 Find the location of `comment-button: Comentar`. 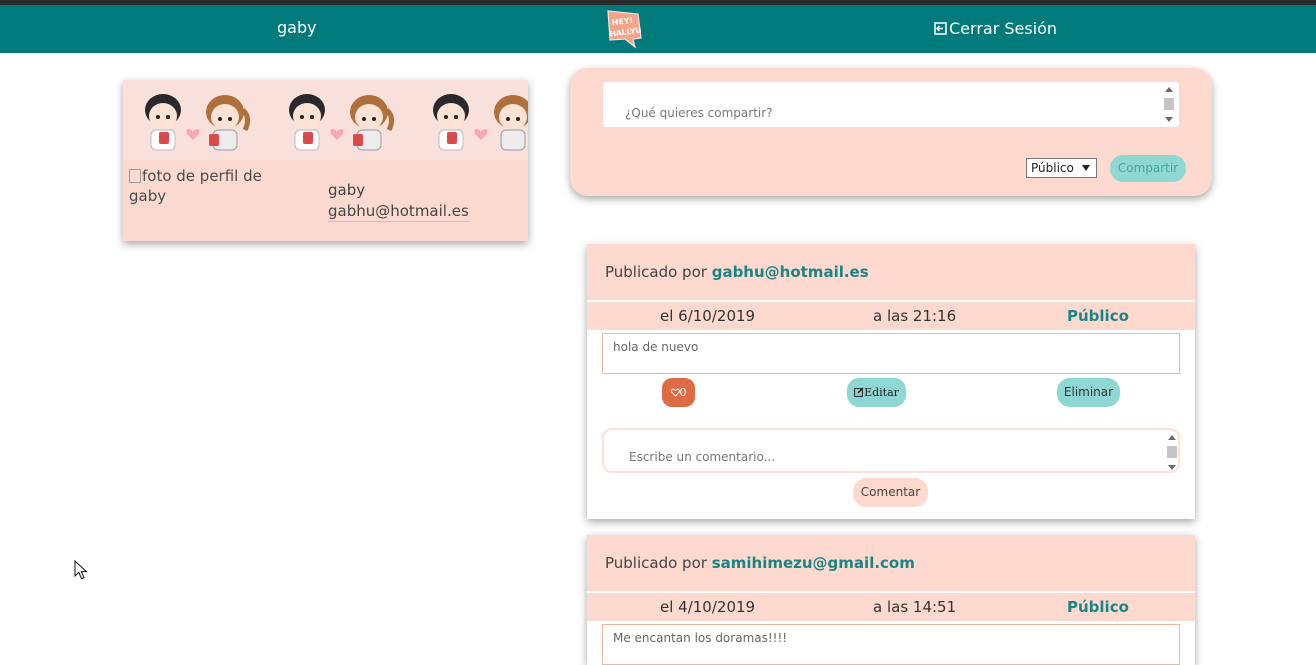

comment-button: Comentar is located at coordinates (890, 492).